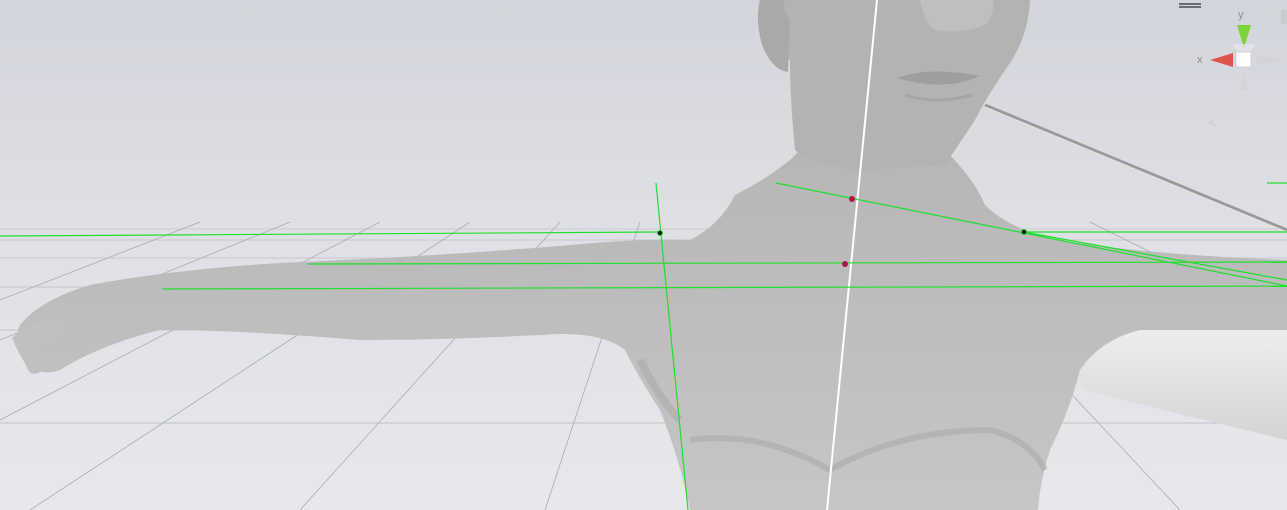 Image resolution: width=1287 pixels, height=510 pixels. Describe the element at coordinates (1024, 231) in the screenshot. I see `joint-marker-right-shoulder` at that location.